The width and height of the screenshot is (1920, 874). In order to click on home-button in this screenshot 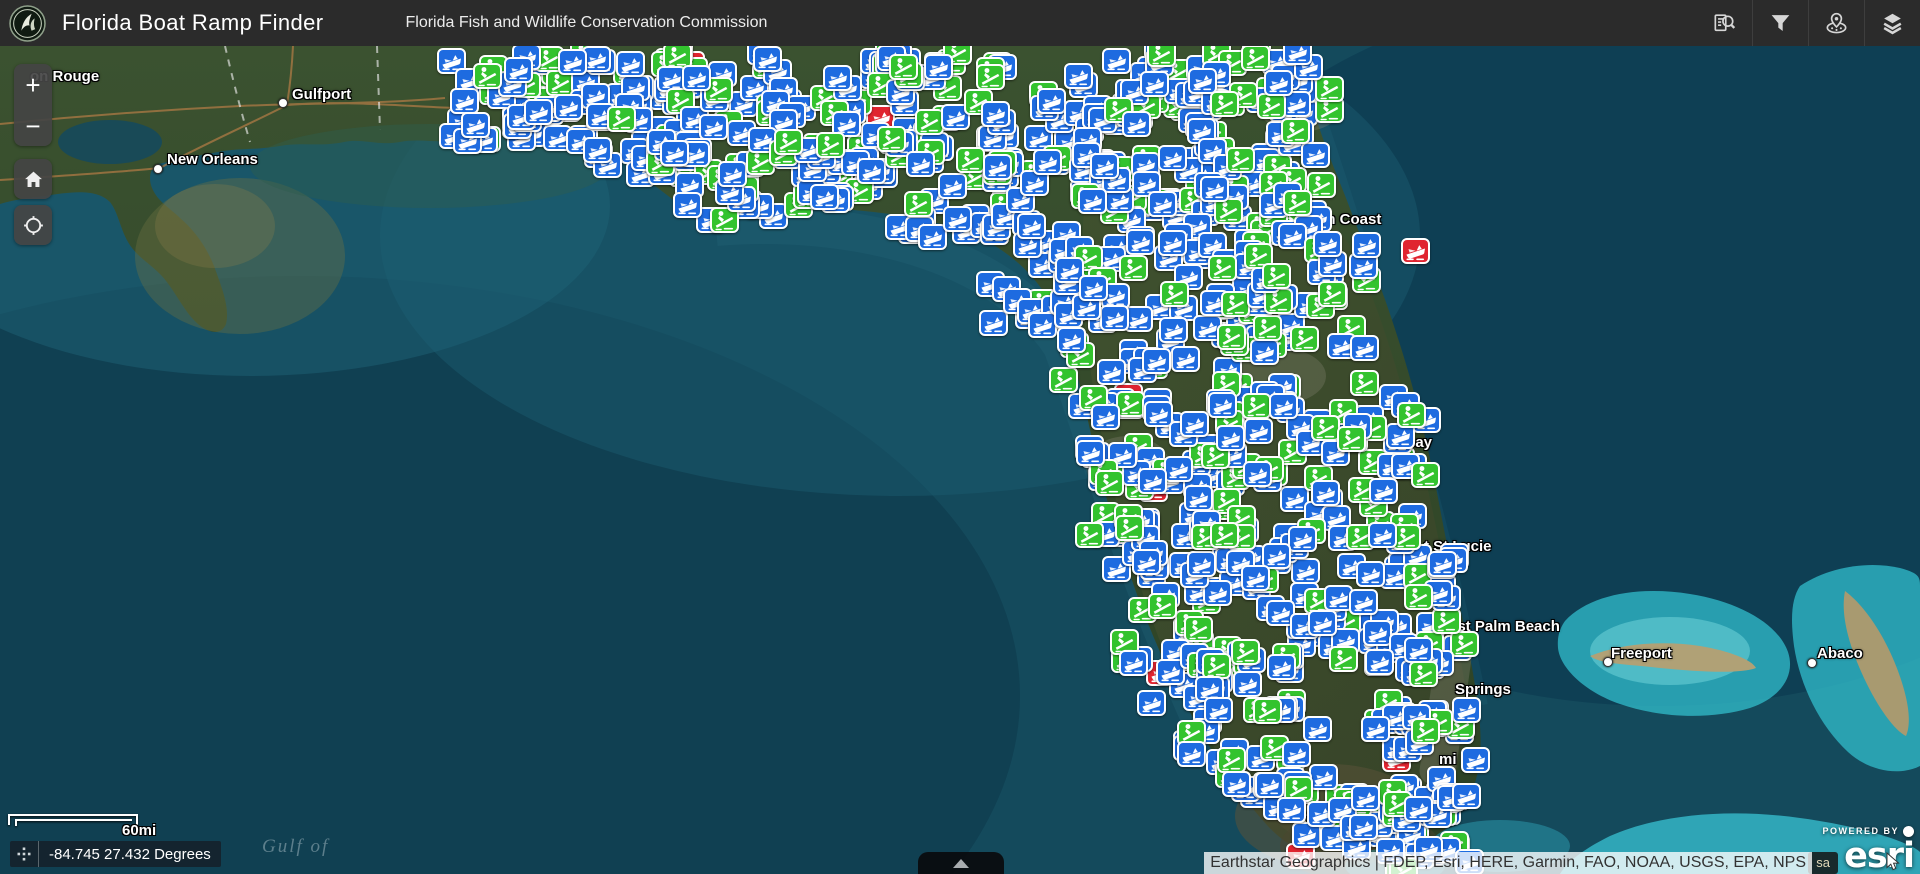, I will do `click(33, 179)`.